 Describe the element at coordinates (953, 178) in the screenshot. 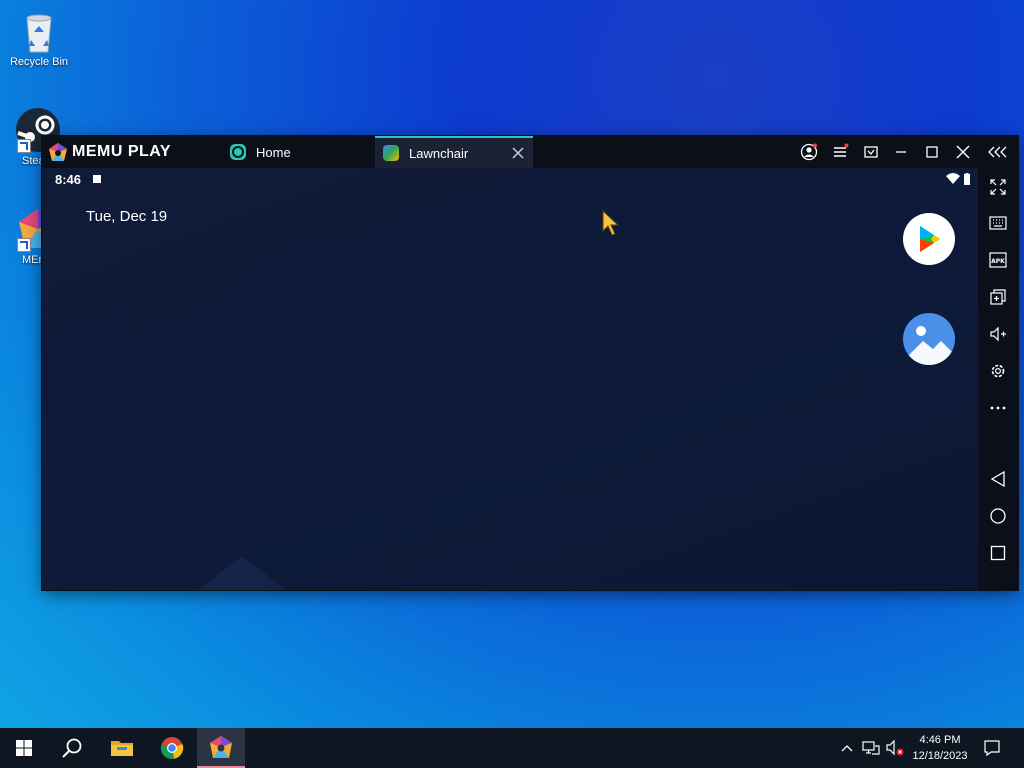

I see `wifi-icon` at that location.